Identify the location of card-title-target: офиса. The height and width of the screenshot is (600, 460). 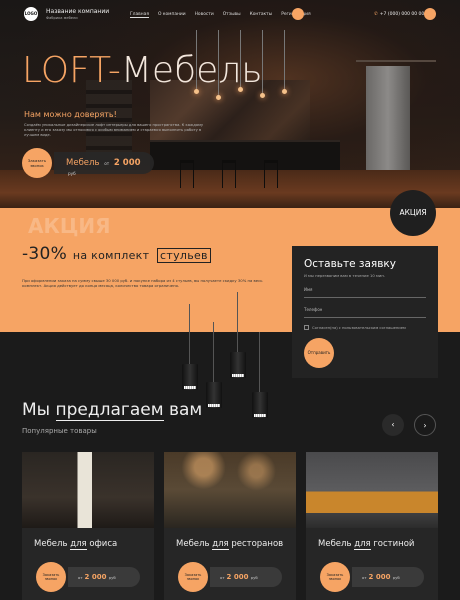
(103, 544).